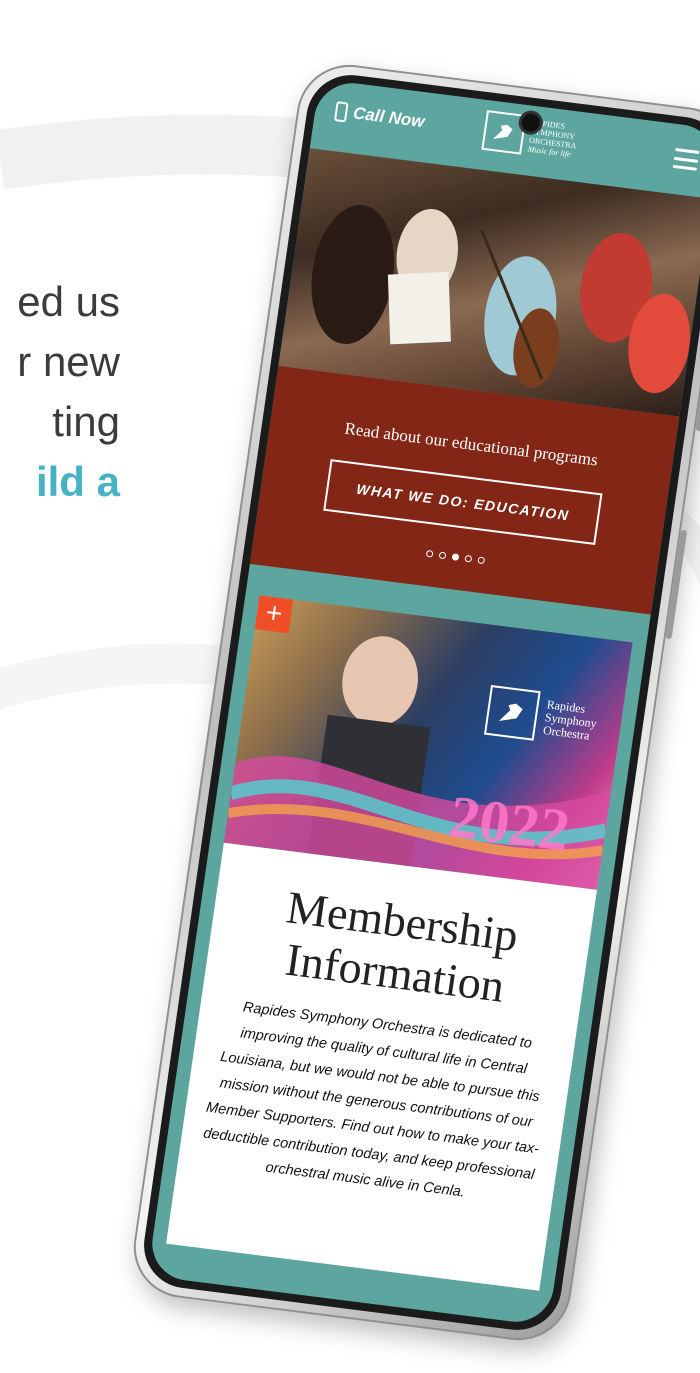 Image resolution: width=700 pixels, height=1373 pixels. I want to click on volume-button, so click(697, 396).